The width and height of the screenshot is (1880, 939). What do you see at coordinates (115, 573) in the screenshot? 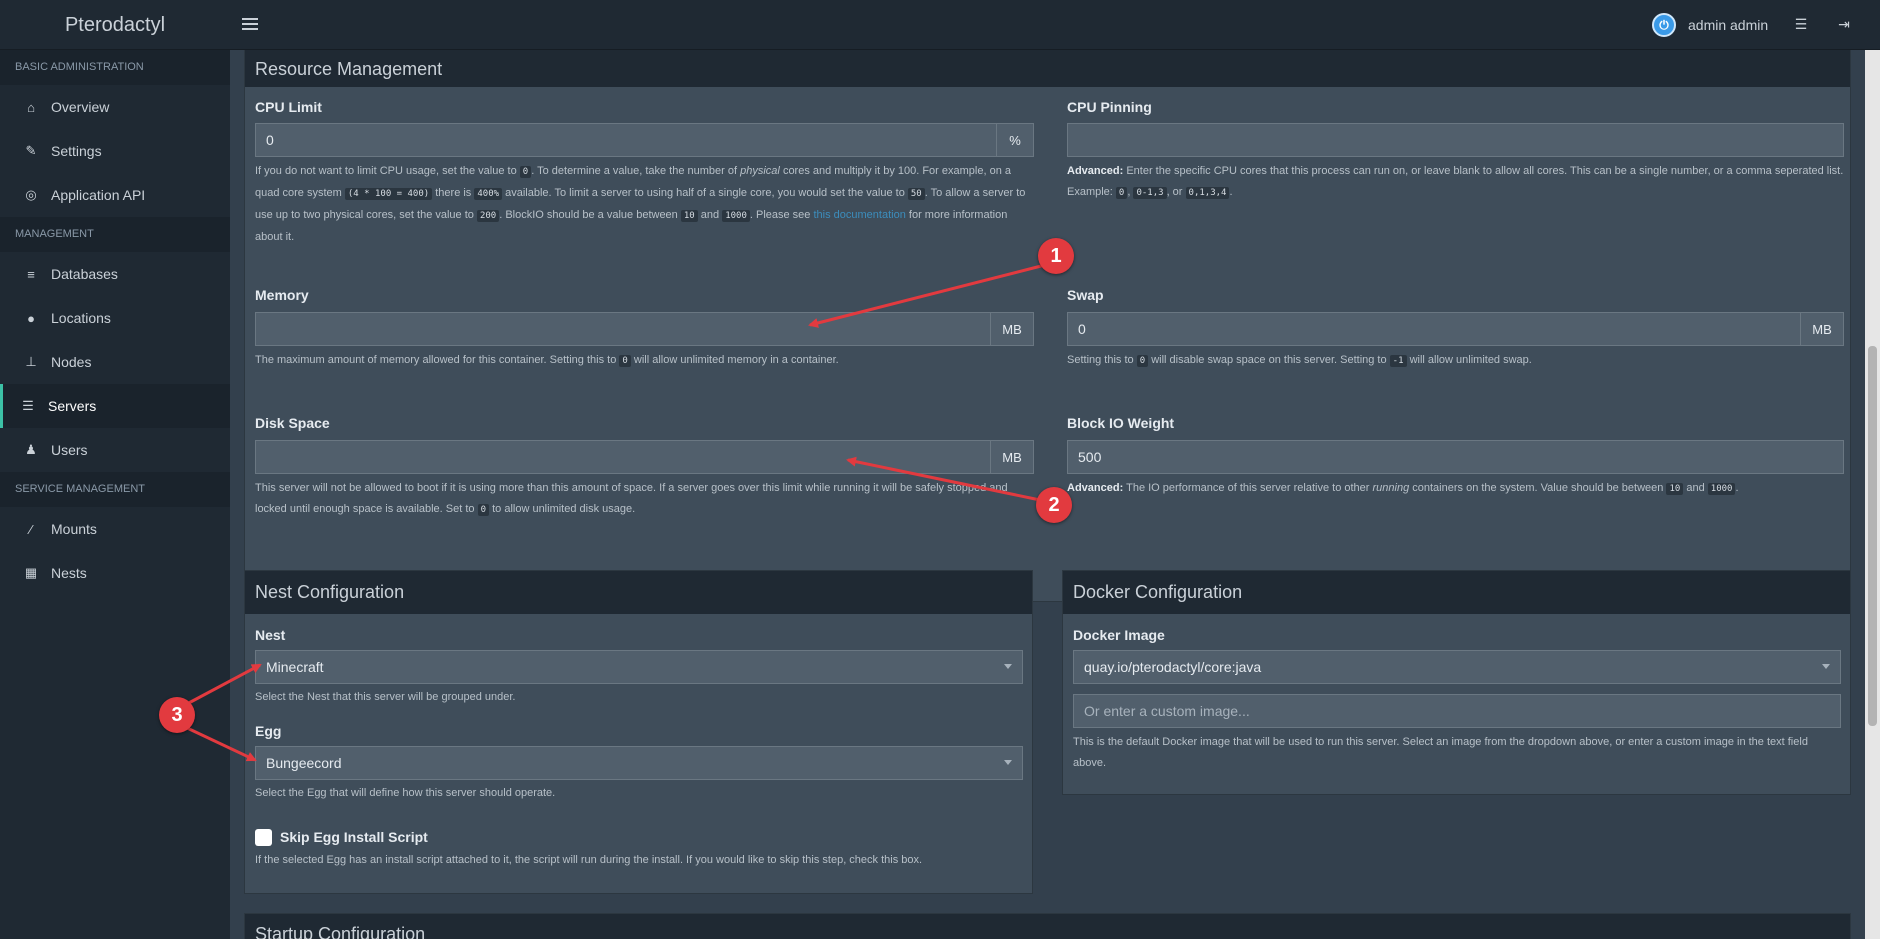
I see `sidebar-item-nests: ▦ Nests` at bounding box center [115, 573].